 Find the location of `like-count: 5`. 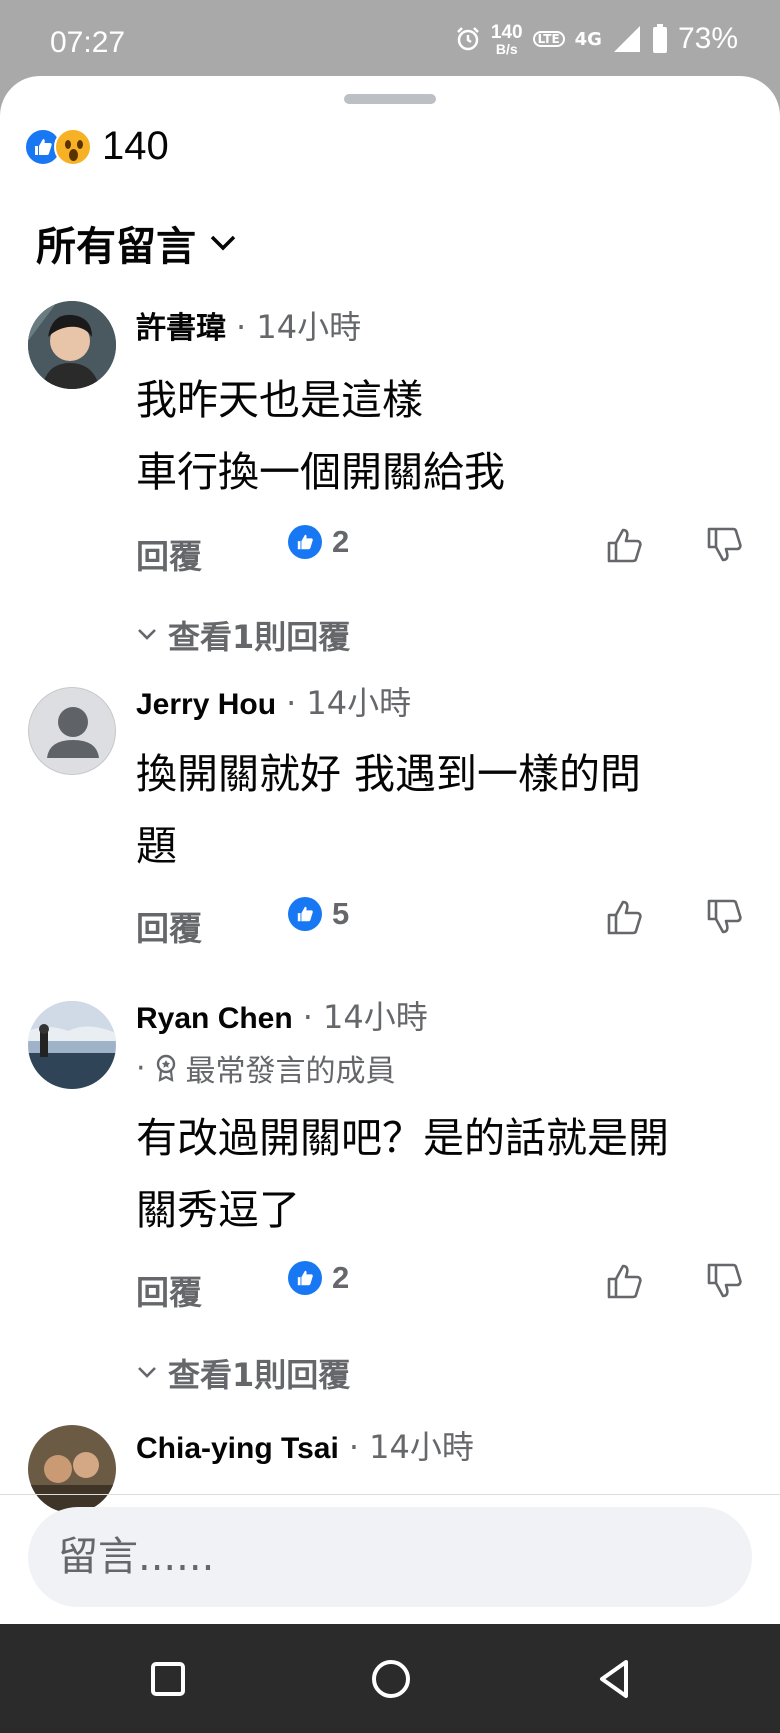

like-count: 5 is located at coordinates (341, 913).